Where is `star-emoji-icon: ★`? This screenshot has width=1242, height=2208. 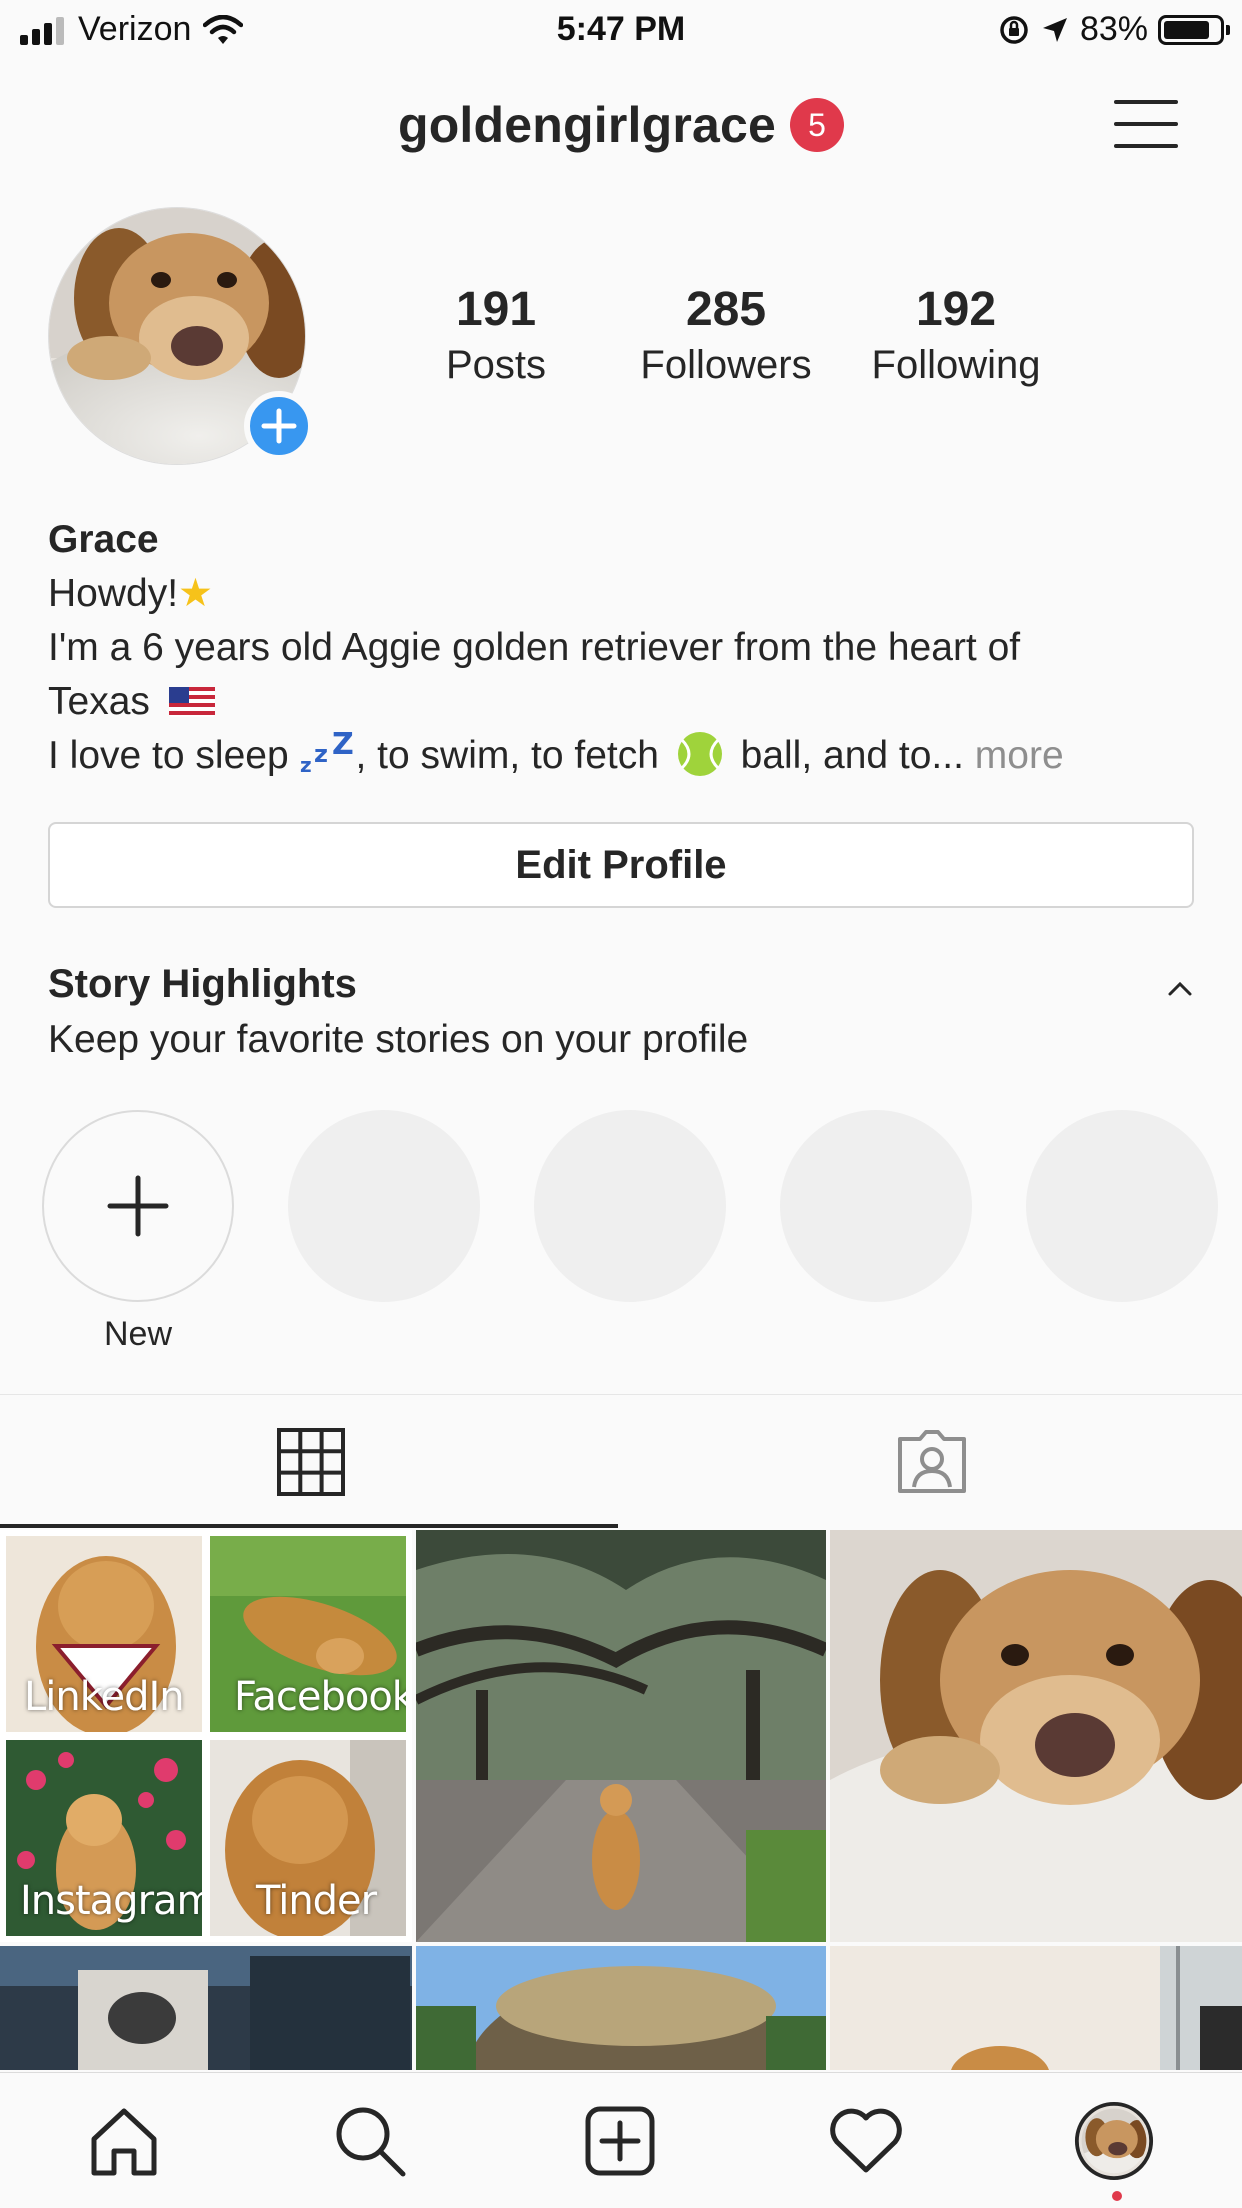
star-emoji-icon: ★ is located at coordinates (196, 593).